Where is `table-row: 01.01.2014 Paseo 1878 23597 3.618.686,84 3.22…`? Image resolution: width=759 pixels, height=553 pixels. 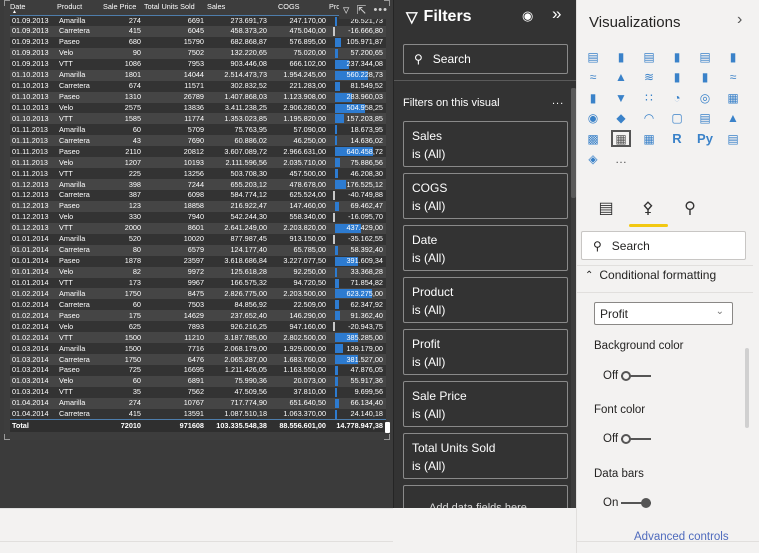 table-row: 01.01.2014 Paseo 1878 23597 3.618.686,84 3.22… is located at coordinates (198, 261).